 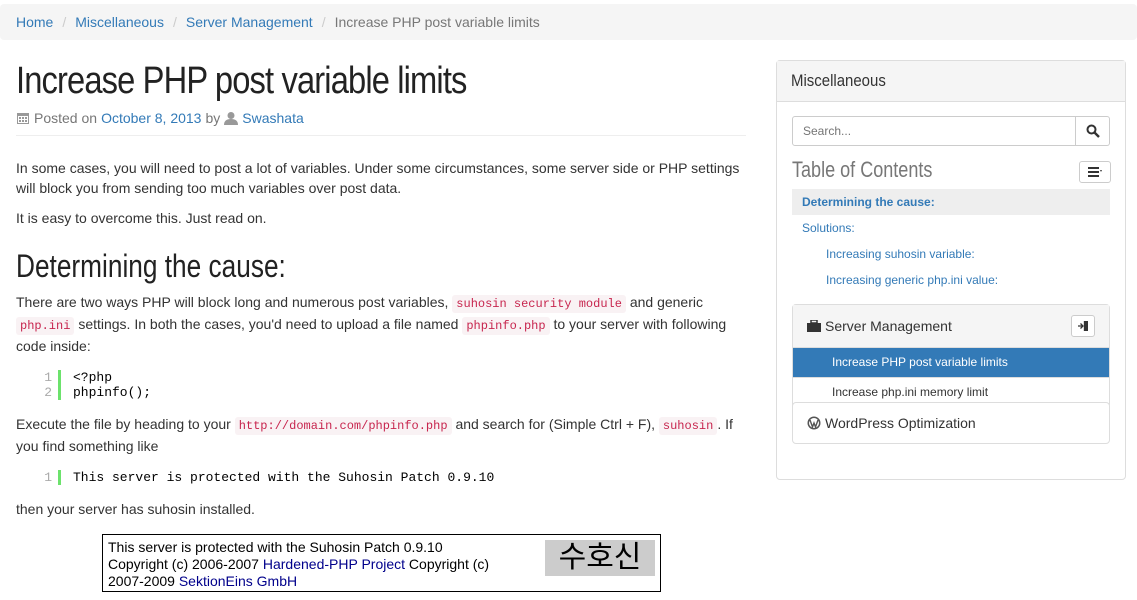 I want to click on code-block: 1 2 <?php phpinfo();, so click(x=389, y=385).